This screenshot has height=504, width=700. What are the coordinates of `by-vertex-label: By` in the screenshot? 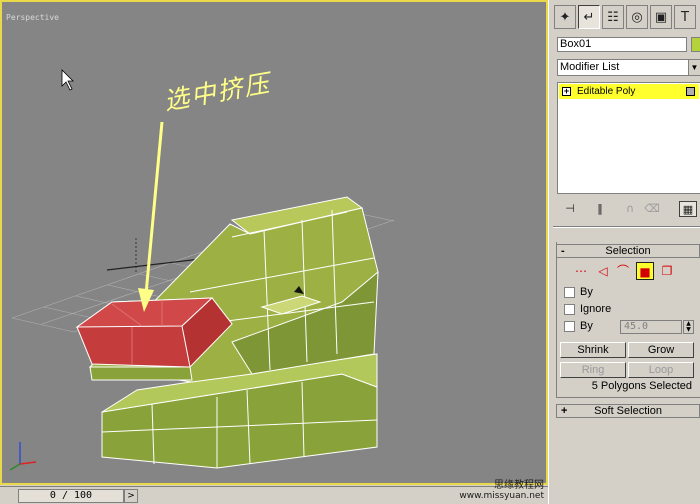 It's located at (586, 292).